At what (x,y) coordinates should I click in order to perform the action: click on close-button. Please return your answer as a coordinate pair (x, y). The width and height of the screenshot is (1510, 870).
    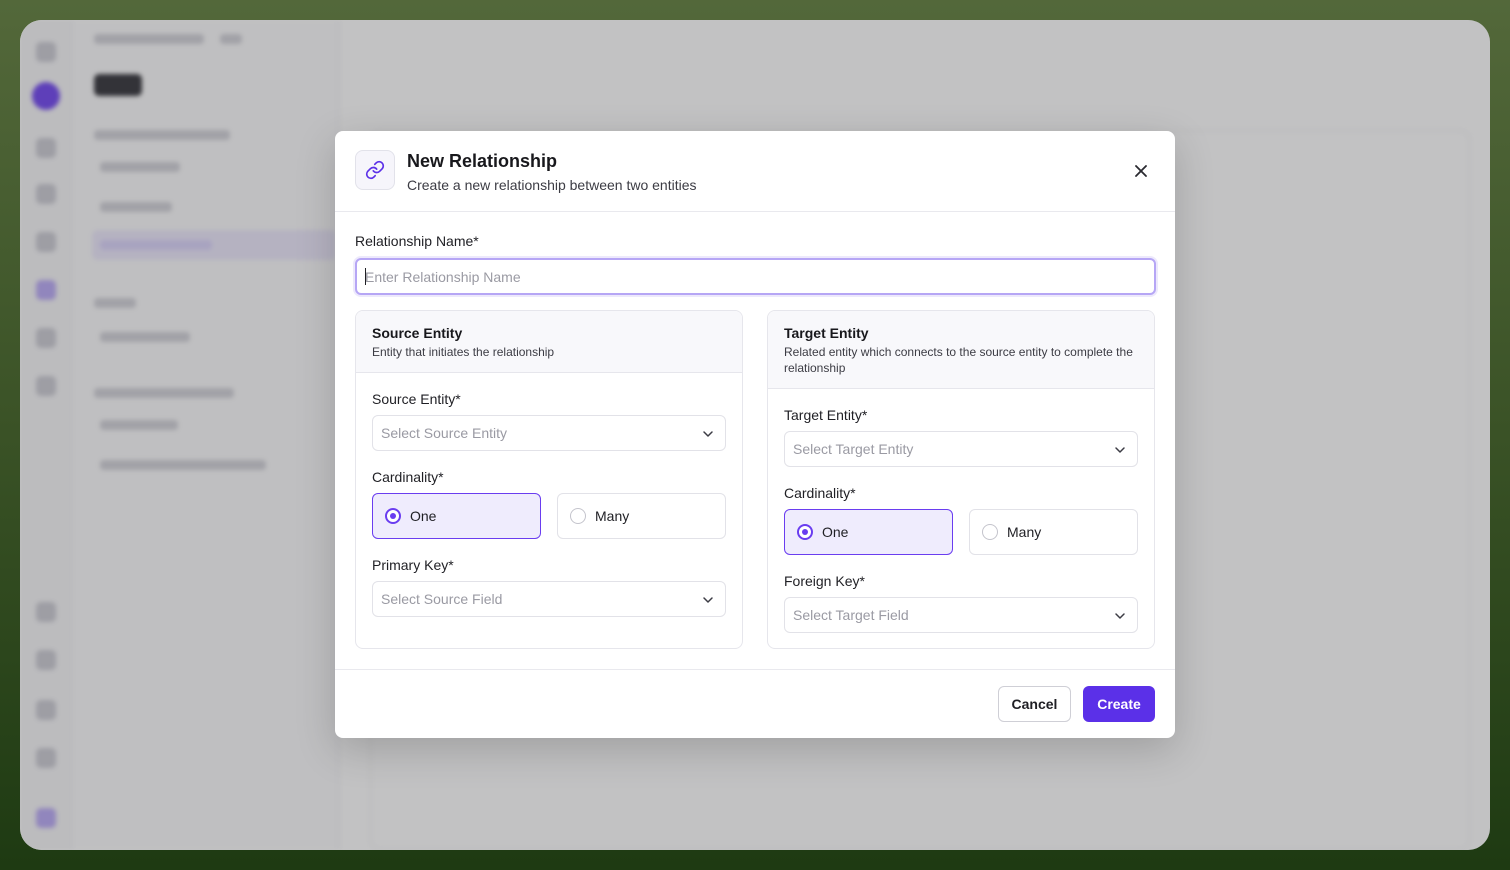
    Looking at the image, I should click on (1141, 171).